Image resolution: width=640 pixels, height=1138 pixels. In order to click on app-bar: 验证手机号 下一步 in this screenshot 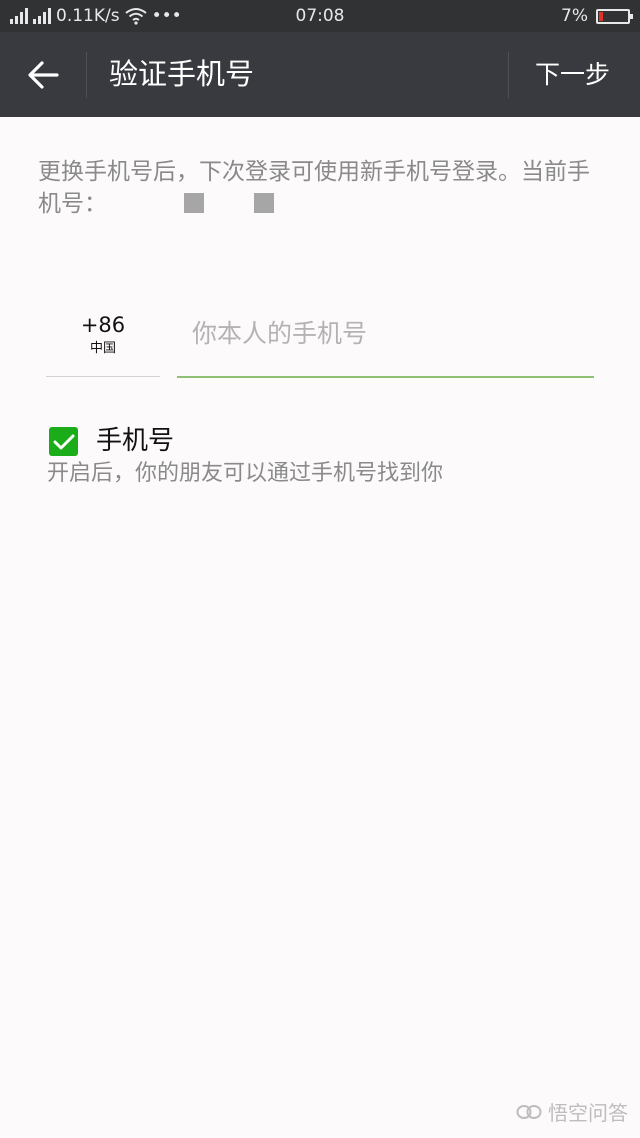, I will do `click(320, 74)`.